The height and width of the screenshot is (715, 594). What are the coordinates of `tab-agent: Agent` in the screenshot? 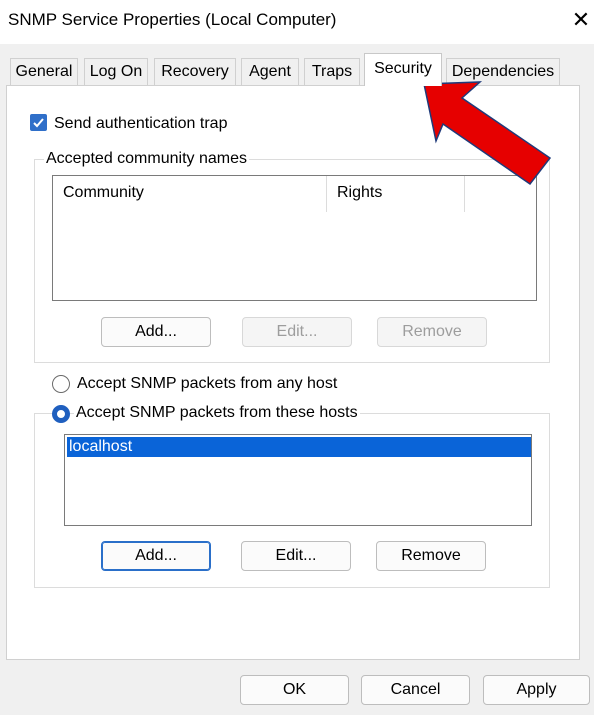 It's located at (270, 71).